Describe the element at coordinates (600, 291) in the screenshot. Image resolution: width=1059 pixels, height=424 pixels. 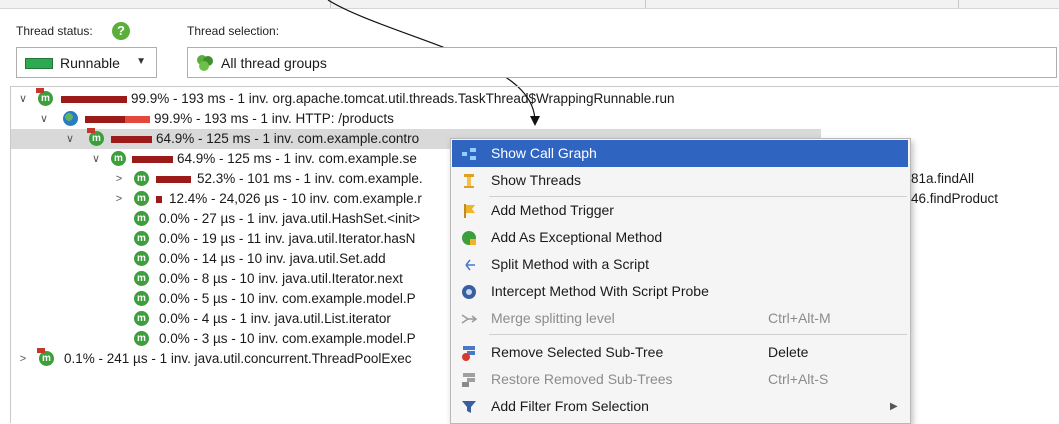
I see `menu-item-label: Intercept Method With Script Probe` at that location.